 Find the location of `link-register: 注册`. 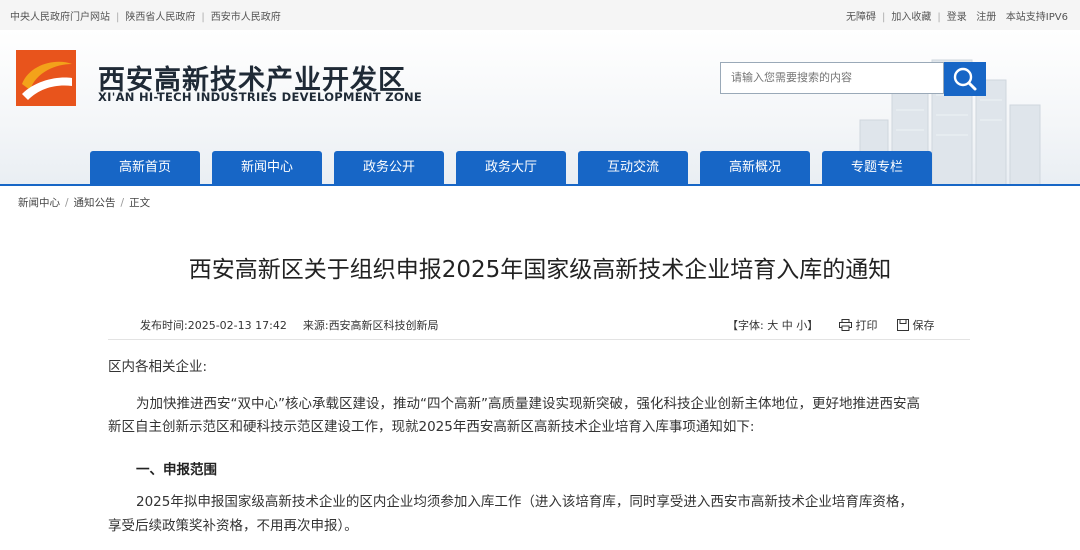

link-register: 注册 is located at coordinates (986, 17).